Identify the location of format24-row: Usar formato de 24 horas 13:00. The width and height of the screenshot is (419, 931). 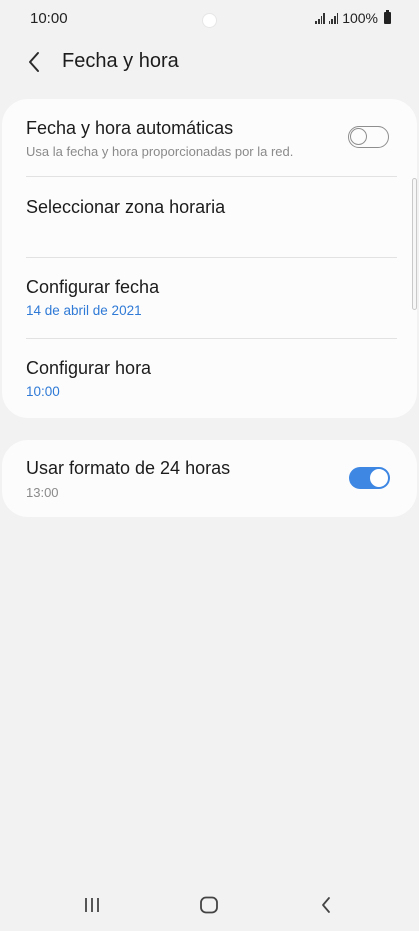
(209, 478).